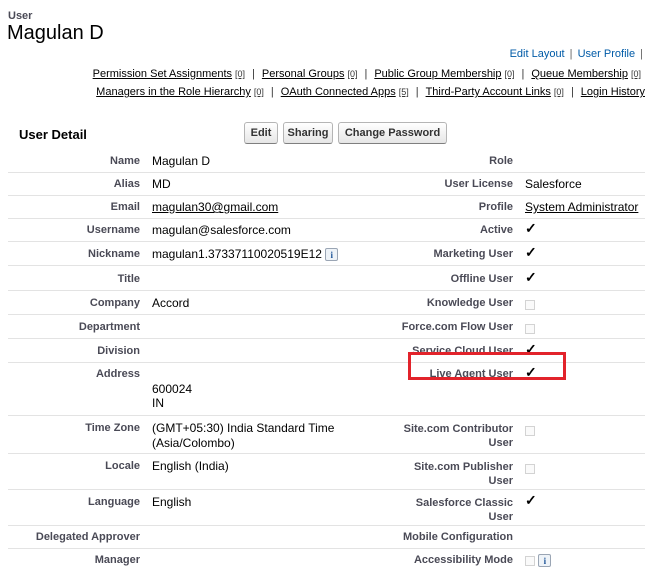 The height and width of the screenshot is (571, 645). What do you see at coordinates (303, 74) in the screenshot?
I see `personal-groups-link: Personal Groups` at bounding box center [303, 74].